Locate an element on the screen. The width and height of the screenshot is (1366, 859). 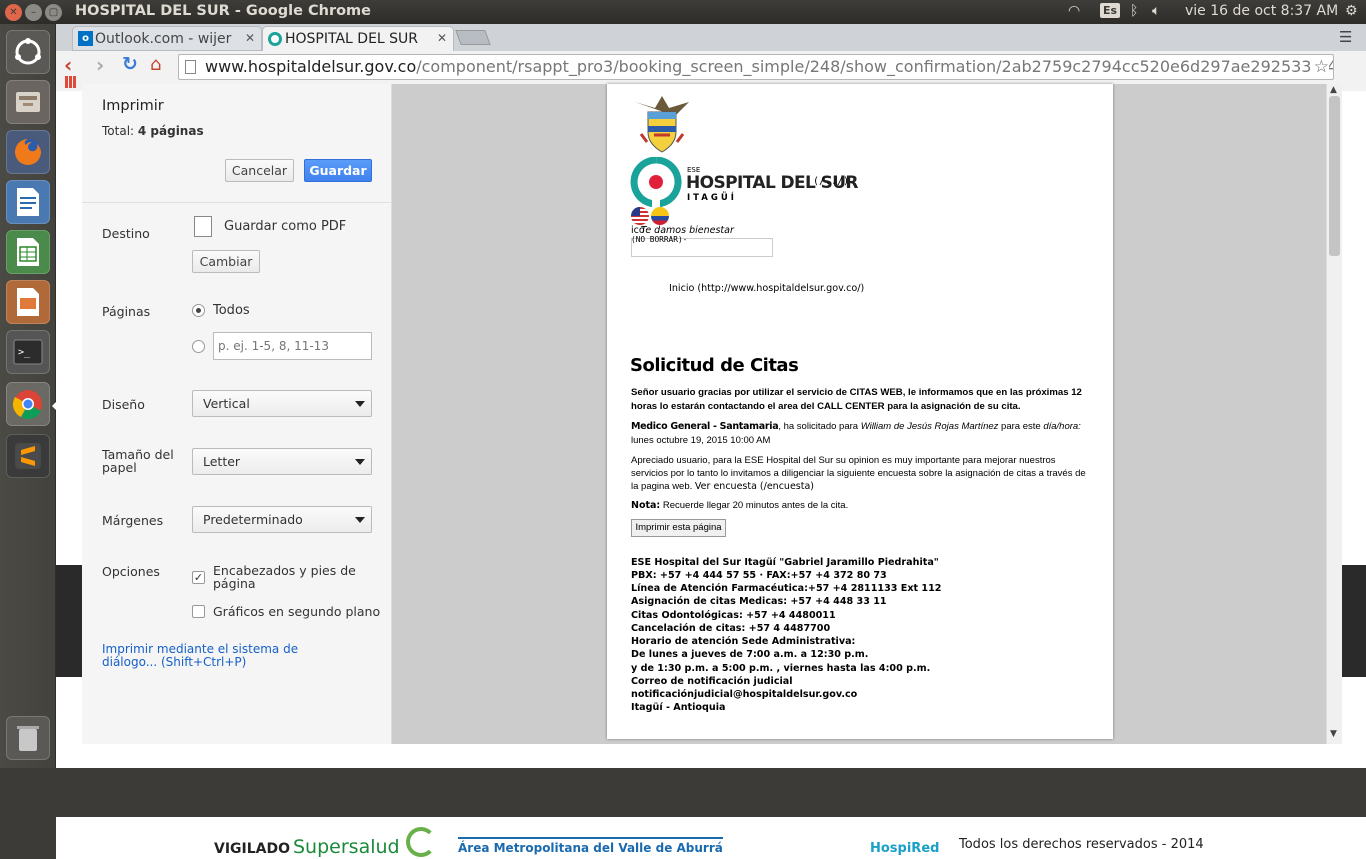
survey-link: Ver encuesta (/encuesta) is located at coordinates (754, 486).